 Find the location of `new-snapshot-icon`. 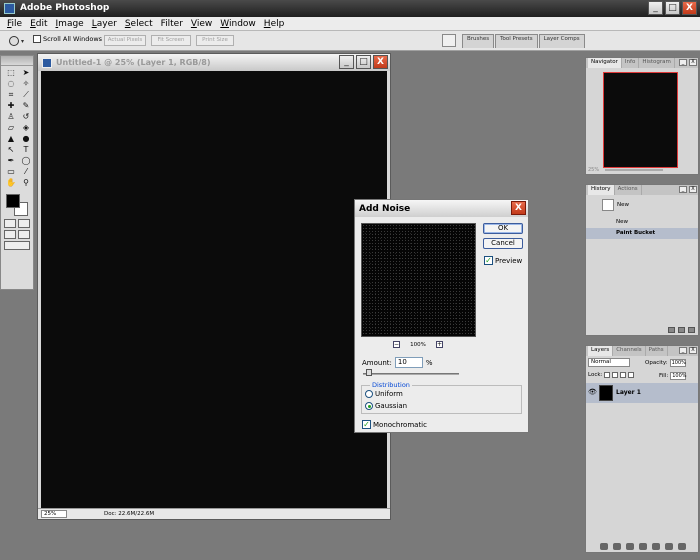

new-snapshot-icon is located at coordinates (681, 330).